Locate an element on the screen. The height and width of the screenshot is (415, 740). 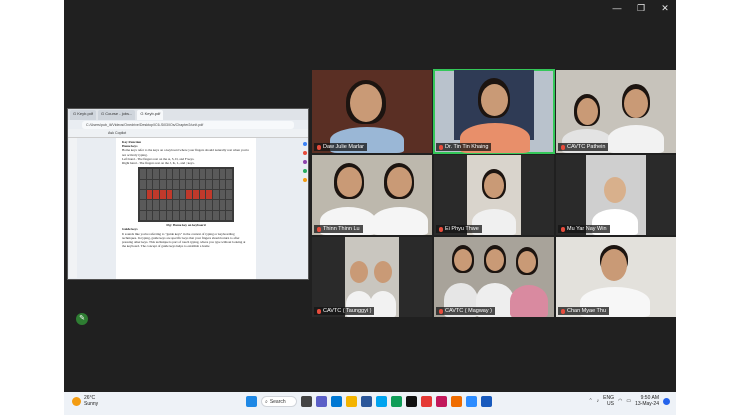
edge-sidebar is located at coordinates (304, 205).